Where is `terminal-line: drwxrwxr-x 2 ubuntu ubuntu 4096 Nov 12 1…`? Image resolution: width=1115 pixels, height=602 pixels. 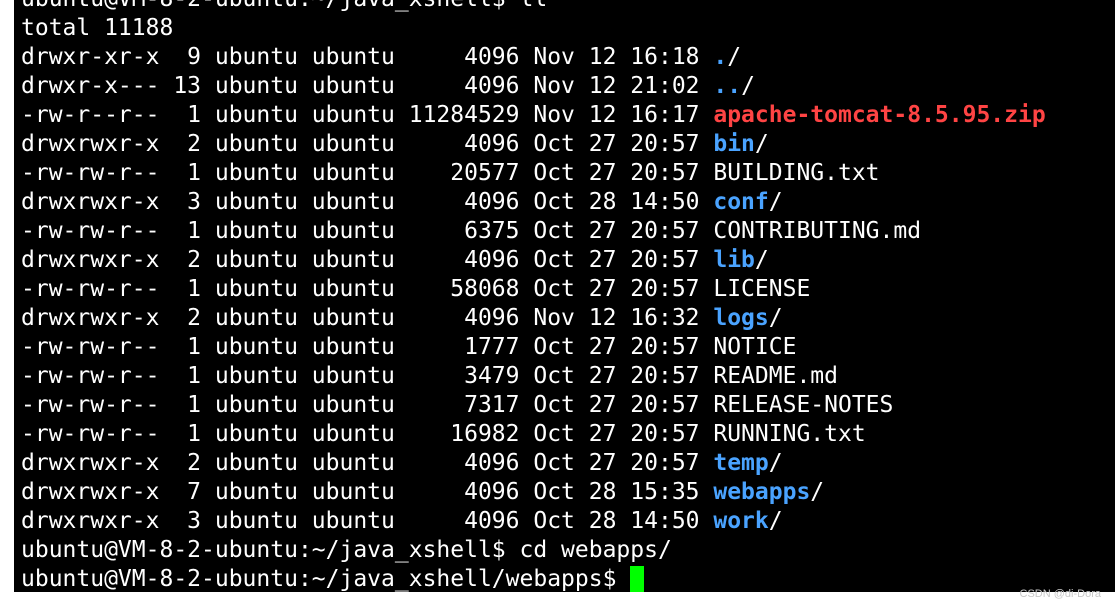
terminal-line: drwxrwxr-x 2 ubuntu ubuntu 4096 Nov 12 1… is located at coordinates (533, 318).